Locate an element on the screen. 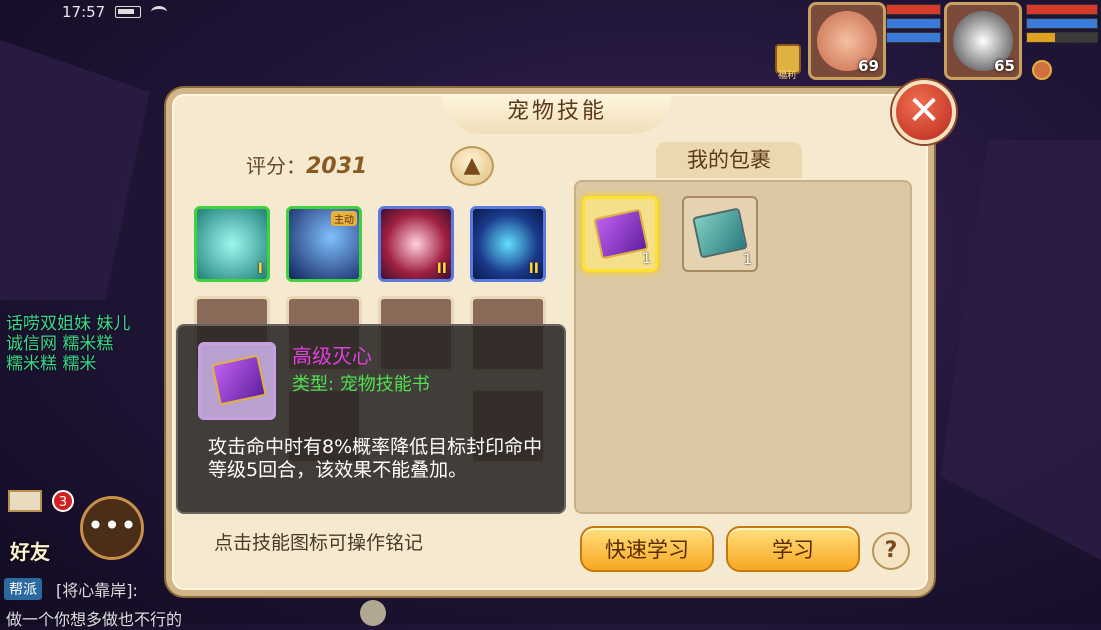  guild-chat-text: [将心靠岸]: is located at coordinates (97, 590).